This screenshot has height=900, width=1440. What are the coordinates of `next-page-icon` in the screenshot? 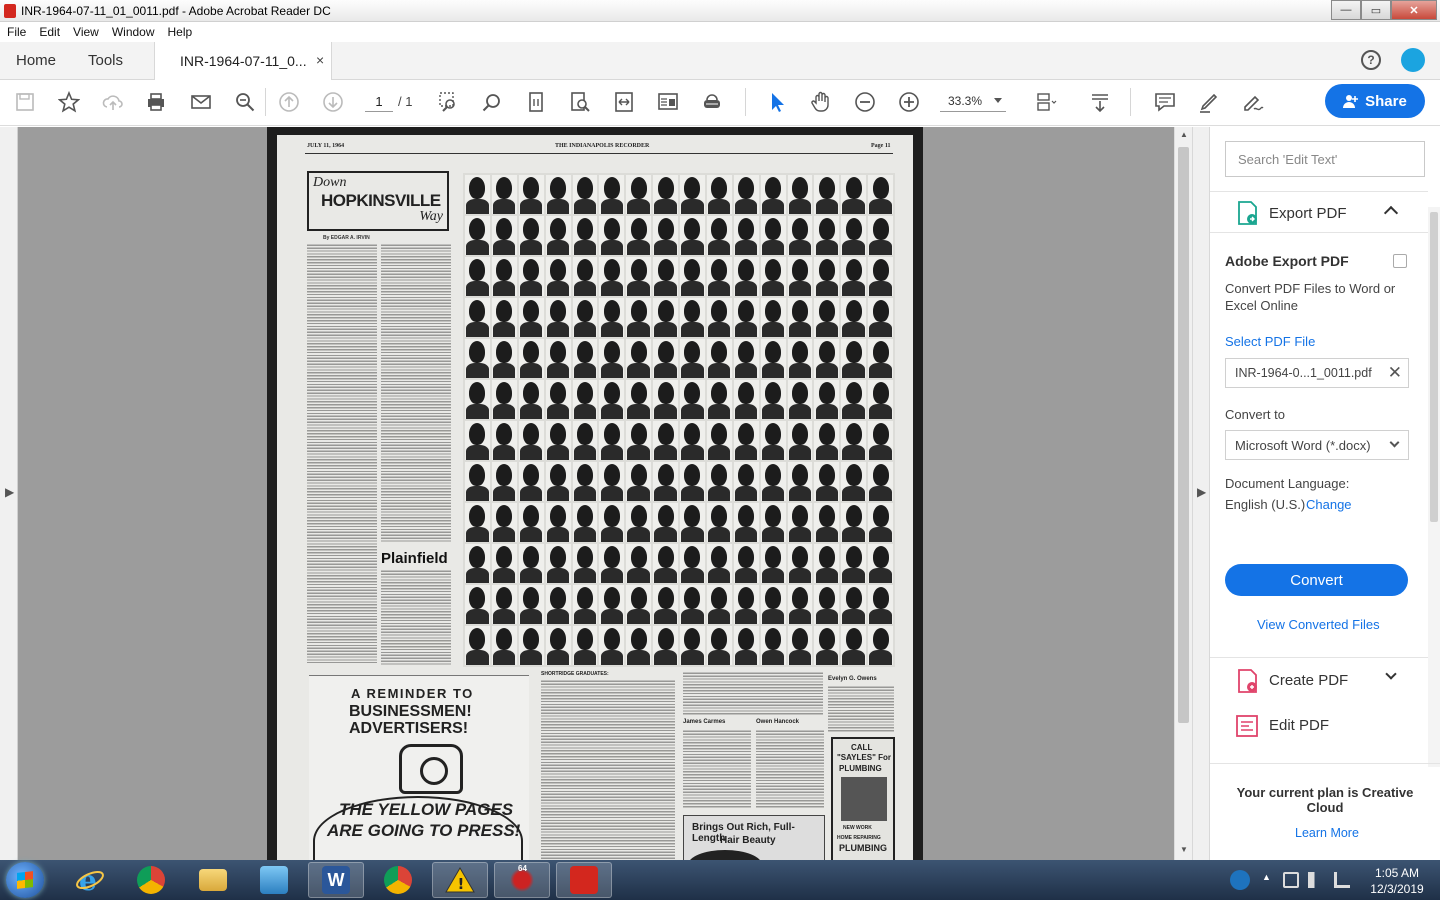 It's located at (333, 102).